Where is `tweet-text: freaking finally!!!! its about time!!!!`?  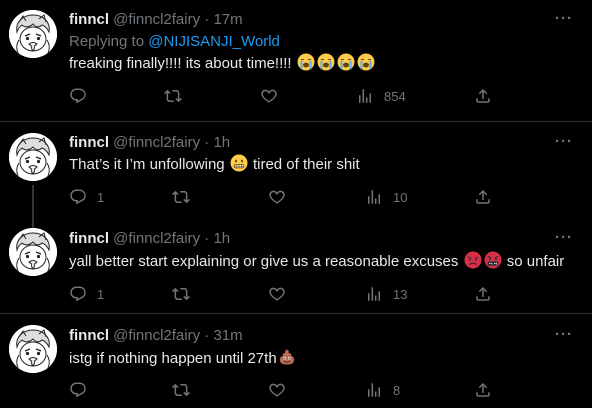 tweet-text: freaking finally!!!! its about time!!!! is located at coordinates (222, 63).